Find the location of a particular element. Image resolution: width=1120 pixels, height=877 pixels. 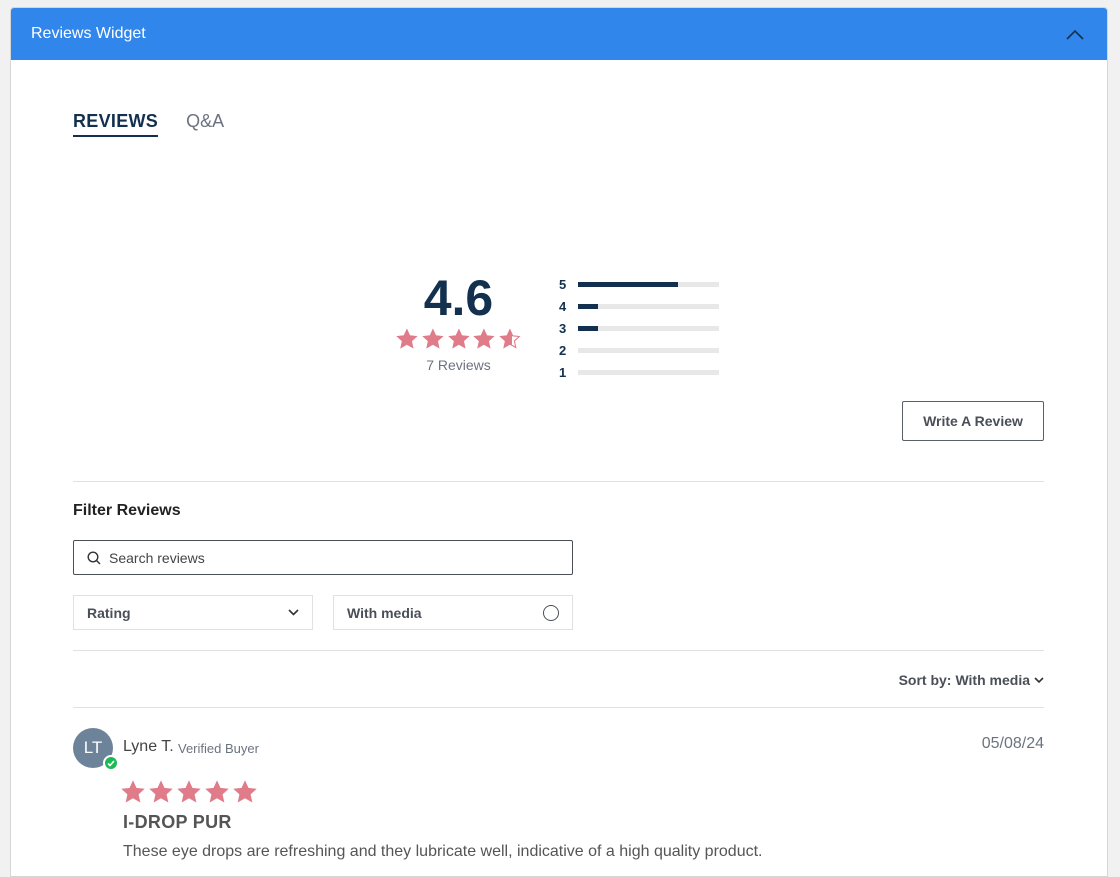

average-rating: 4.6 is located at coordinates (458, 298).